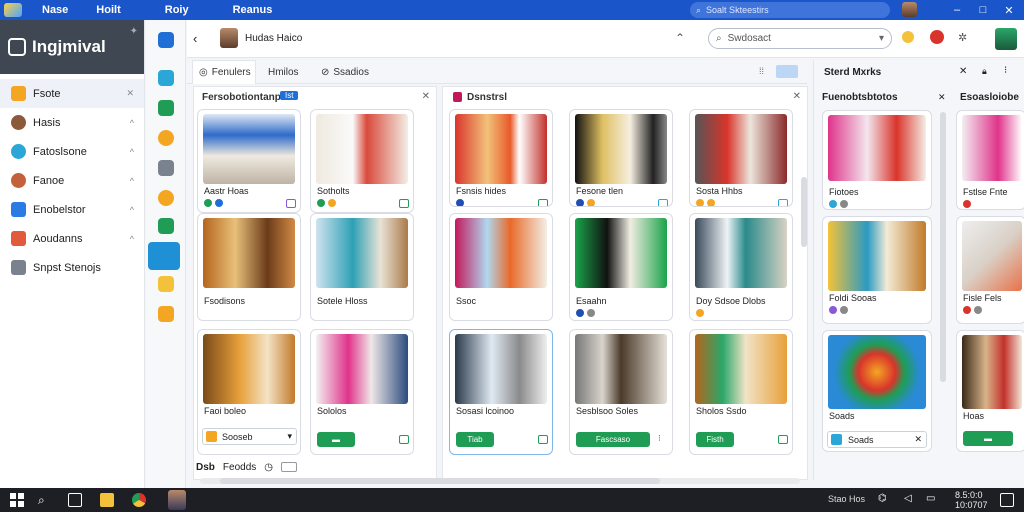  Describe the element at coordinates (45, 500) in the screenshot. I see `search-icon: ⌕` at that location.